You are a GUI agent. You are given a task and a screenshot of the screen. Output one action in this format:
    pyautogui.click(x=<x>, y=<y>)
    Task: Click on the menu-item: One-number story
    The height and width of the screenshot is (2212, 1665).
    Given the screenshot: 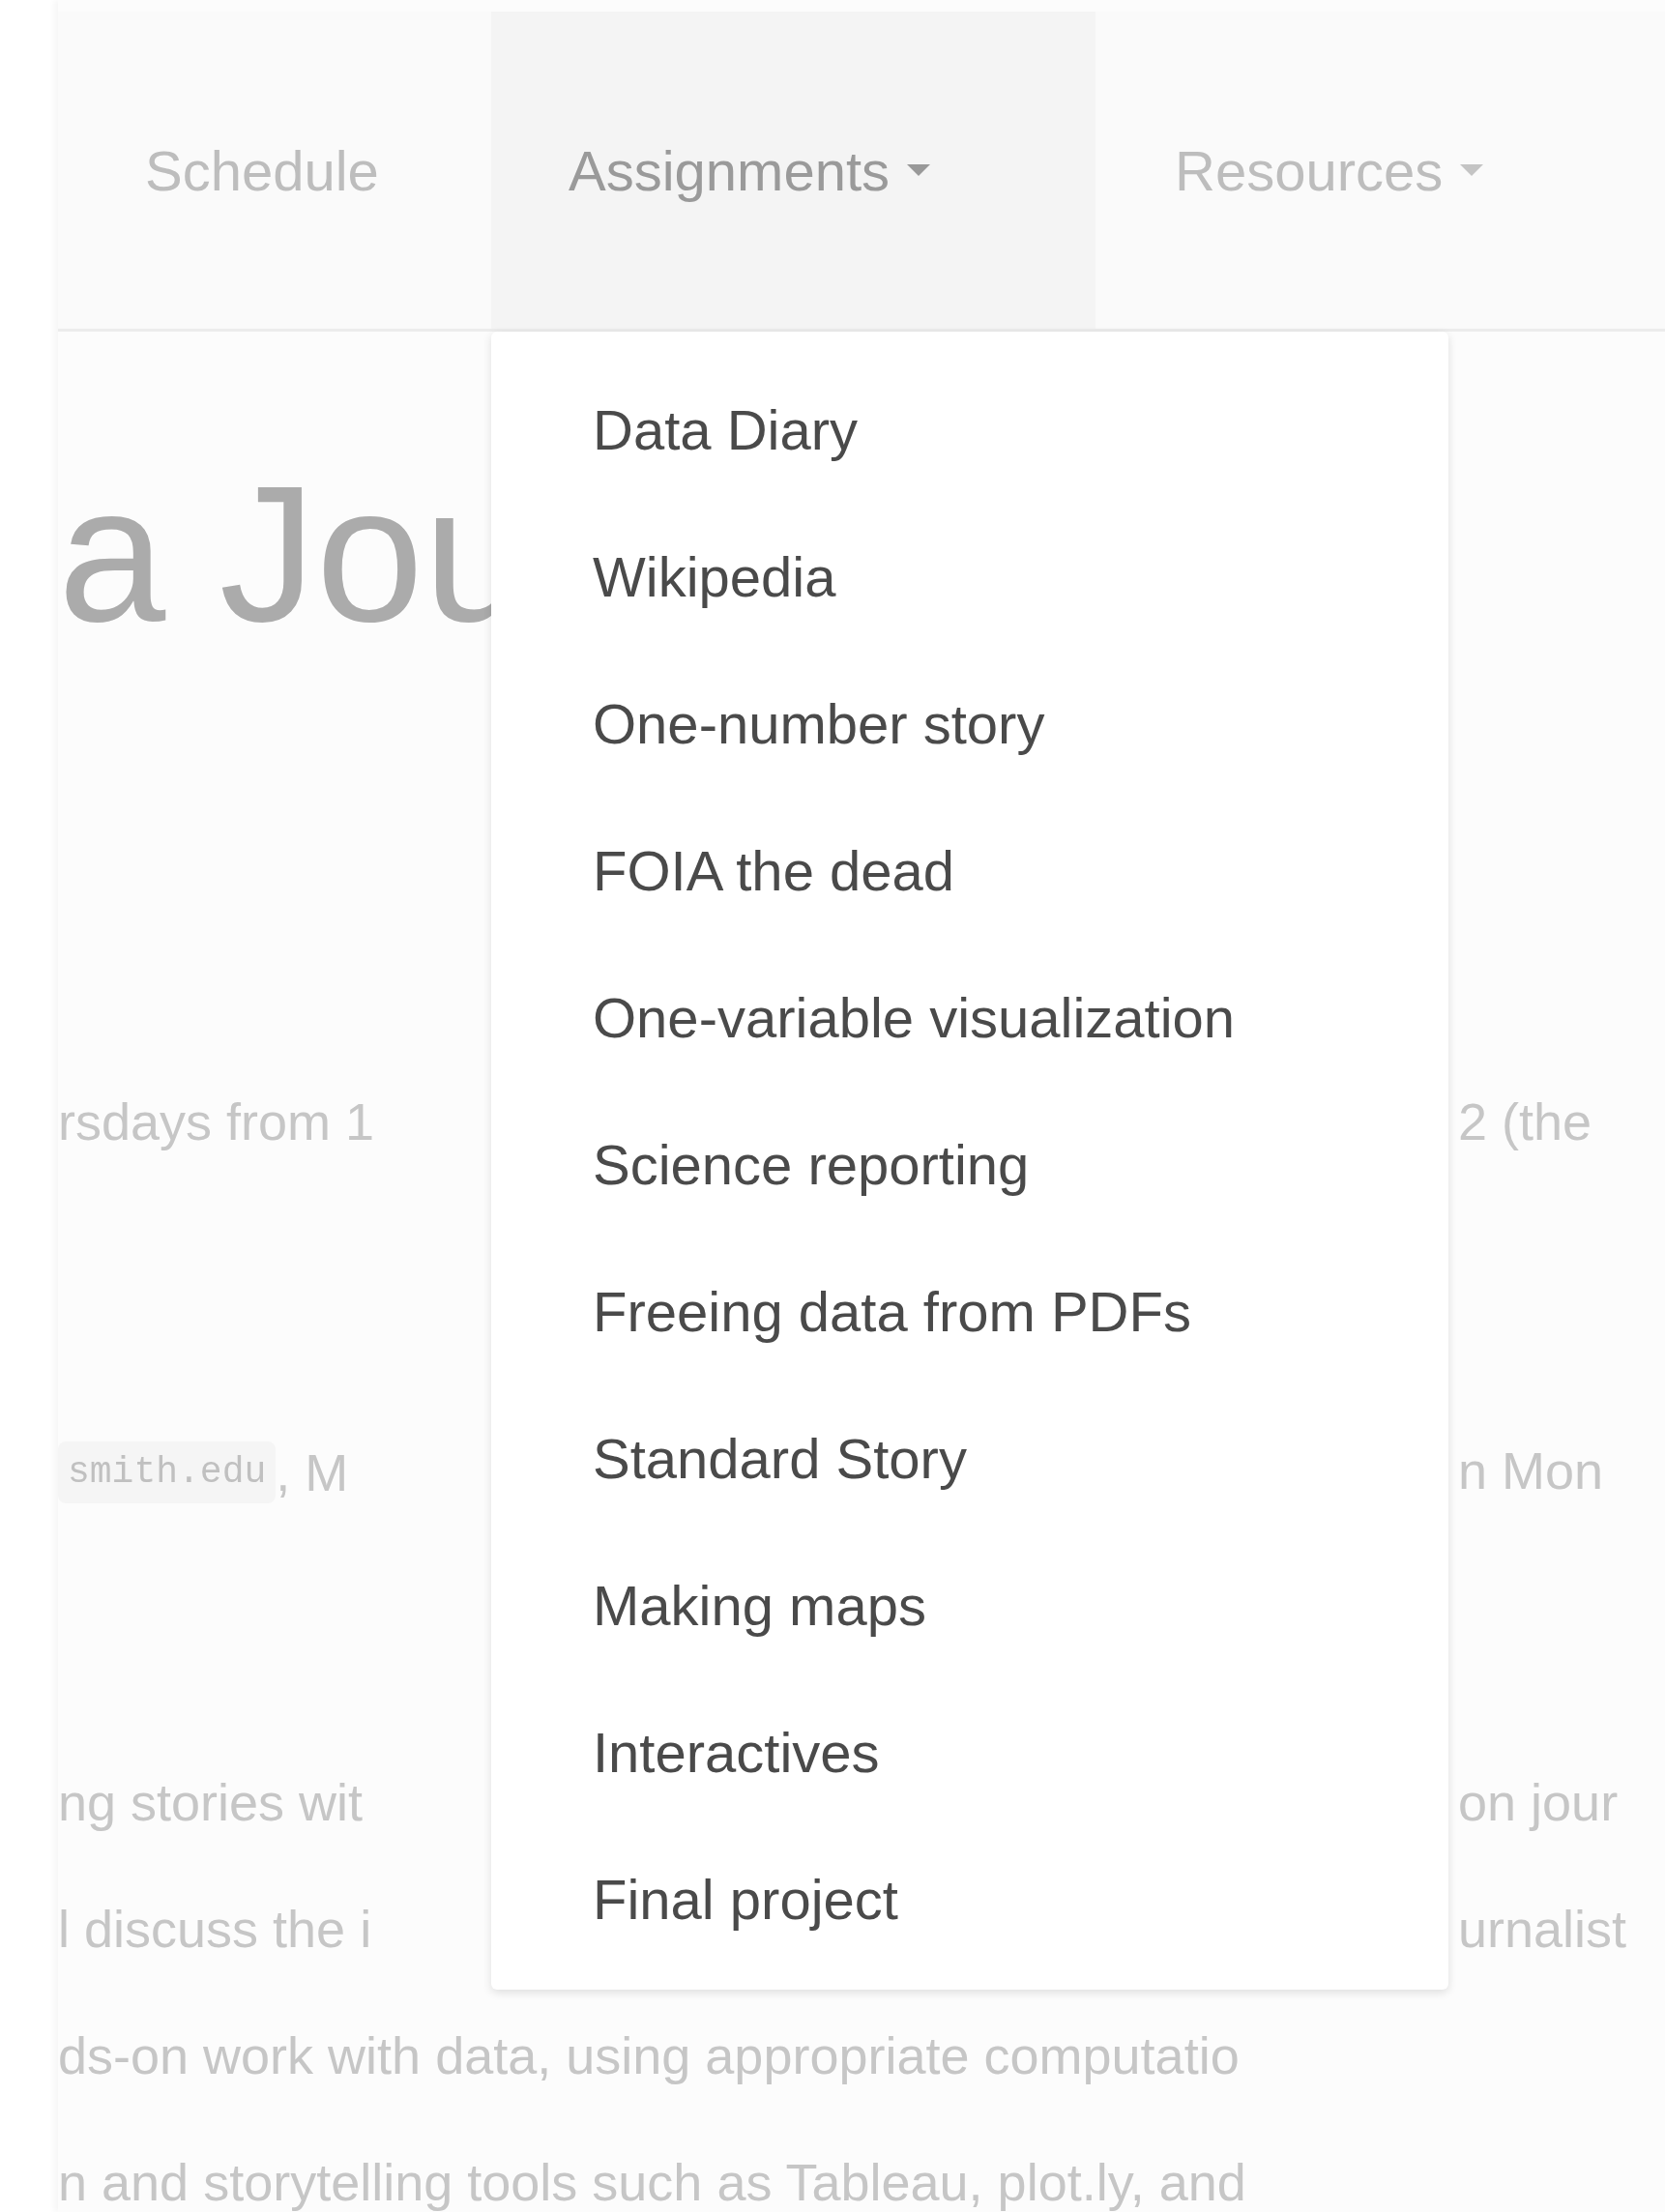 What is the action you would take?
    pyautogui.click(x=970, y=724)
    